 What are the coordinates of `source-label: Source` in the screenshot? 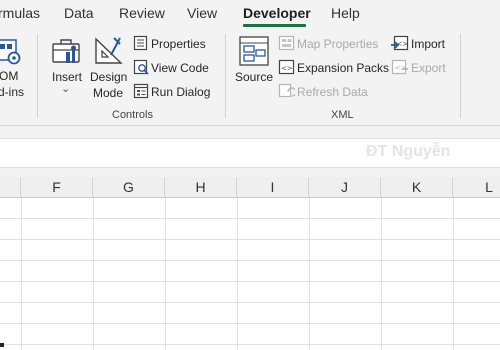 It's located at (254, 77).